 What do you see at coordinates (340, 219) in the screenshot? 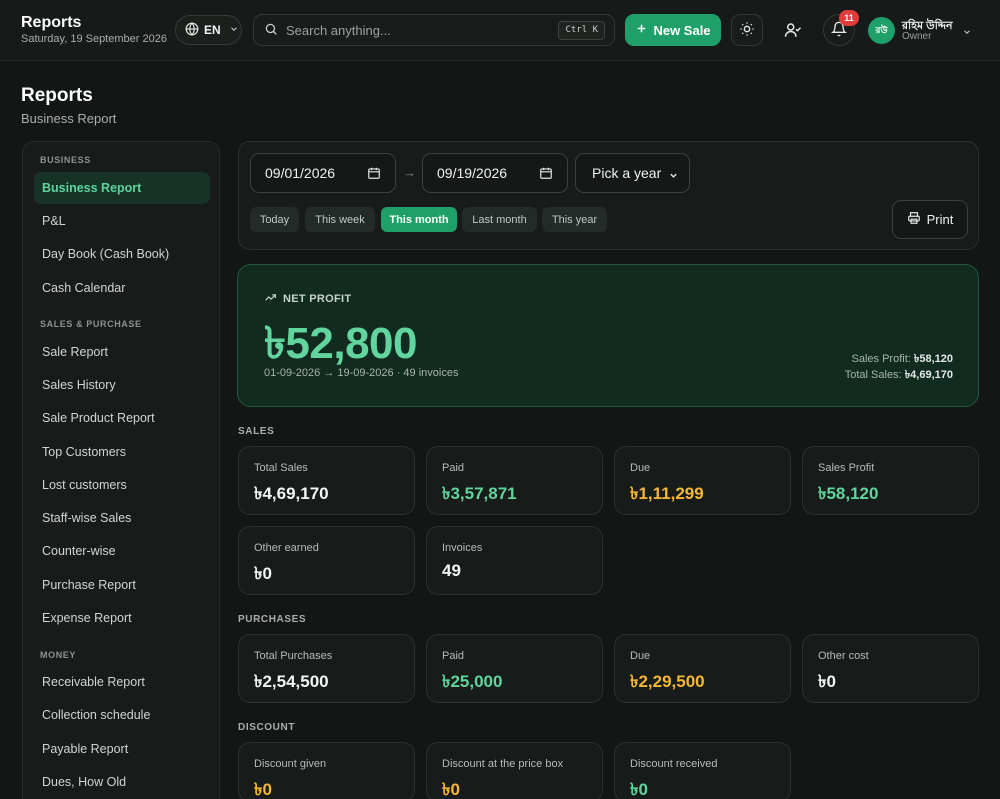
I see `quick-range-this-week: This week` at bounding box center [340, 219].